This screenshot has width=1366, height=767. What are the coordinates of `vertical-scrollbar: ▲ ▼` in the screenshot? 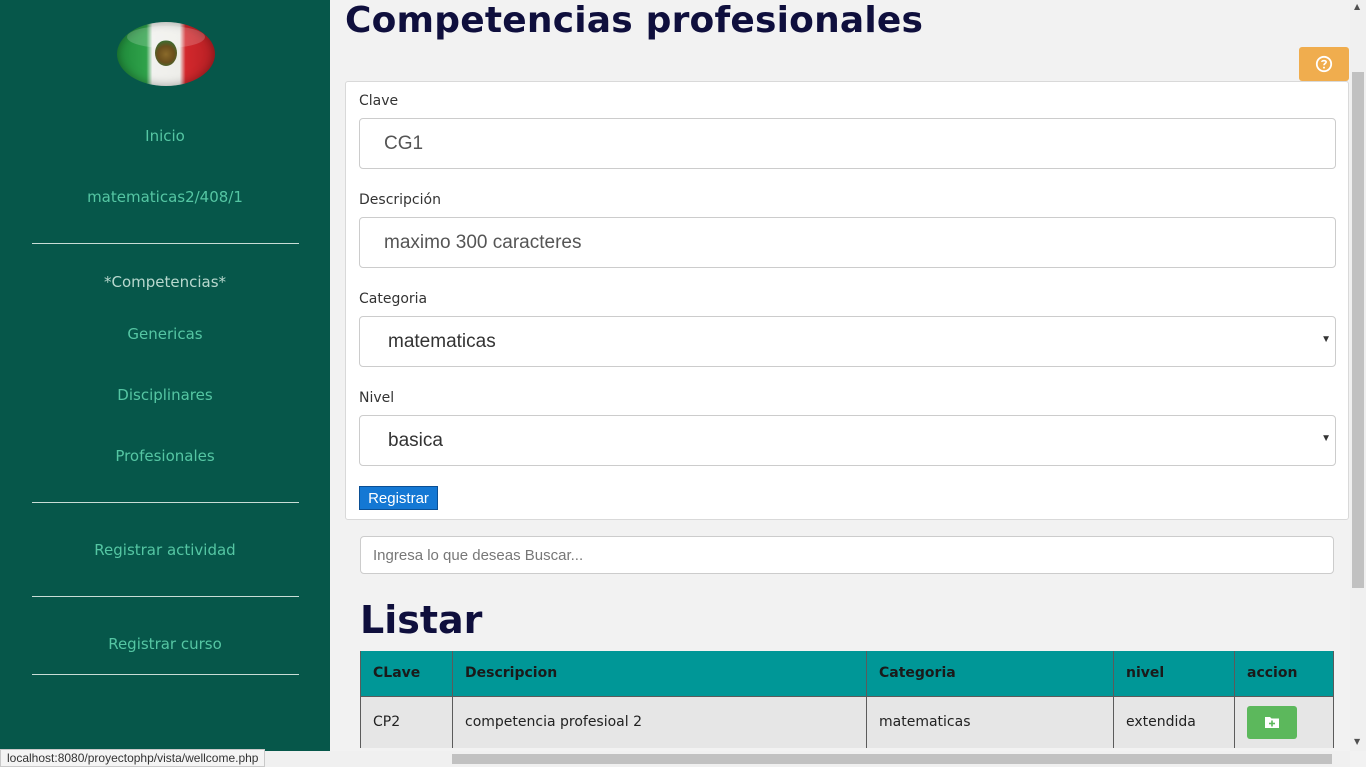 It's located at (1358, 375).